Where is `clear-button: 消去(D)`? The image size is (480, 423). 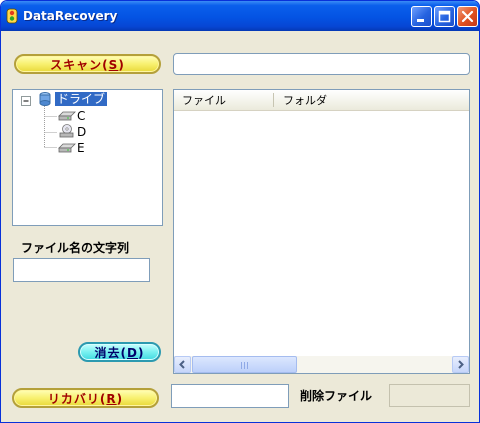 clear-button: 消去(D) is located at coordinates (119, 352).